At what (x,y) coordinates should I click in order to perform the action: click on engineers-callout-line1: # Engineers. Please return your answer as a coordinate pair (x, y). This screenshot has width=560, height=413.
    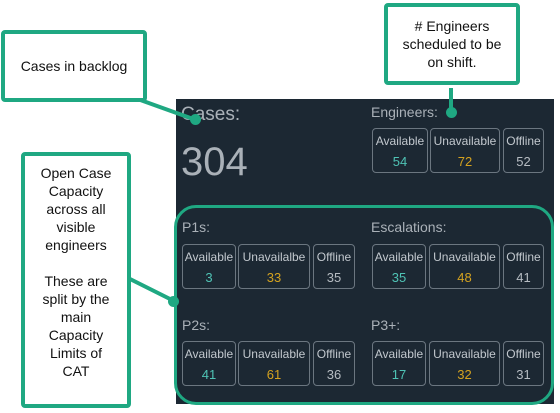
    Looking at the image, I should click on (452, 26).